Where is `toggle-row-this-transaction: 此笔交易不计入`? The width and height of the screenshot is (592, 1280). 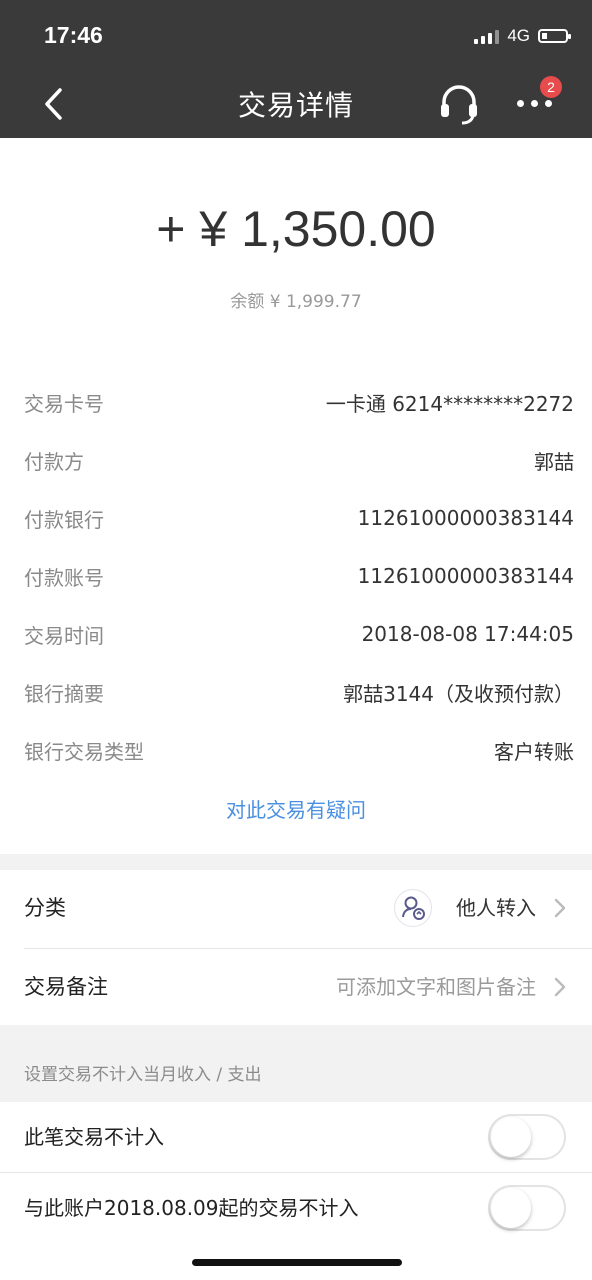 toggle-row-this-transaction: 此笔交易不计入 is located at coordinates (296, 1137).